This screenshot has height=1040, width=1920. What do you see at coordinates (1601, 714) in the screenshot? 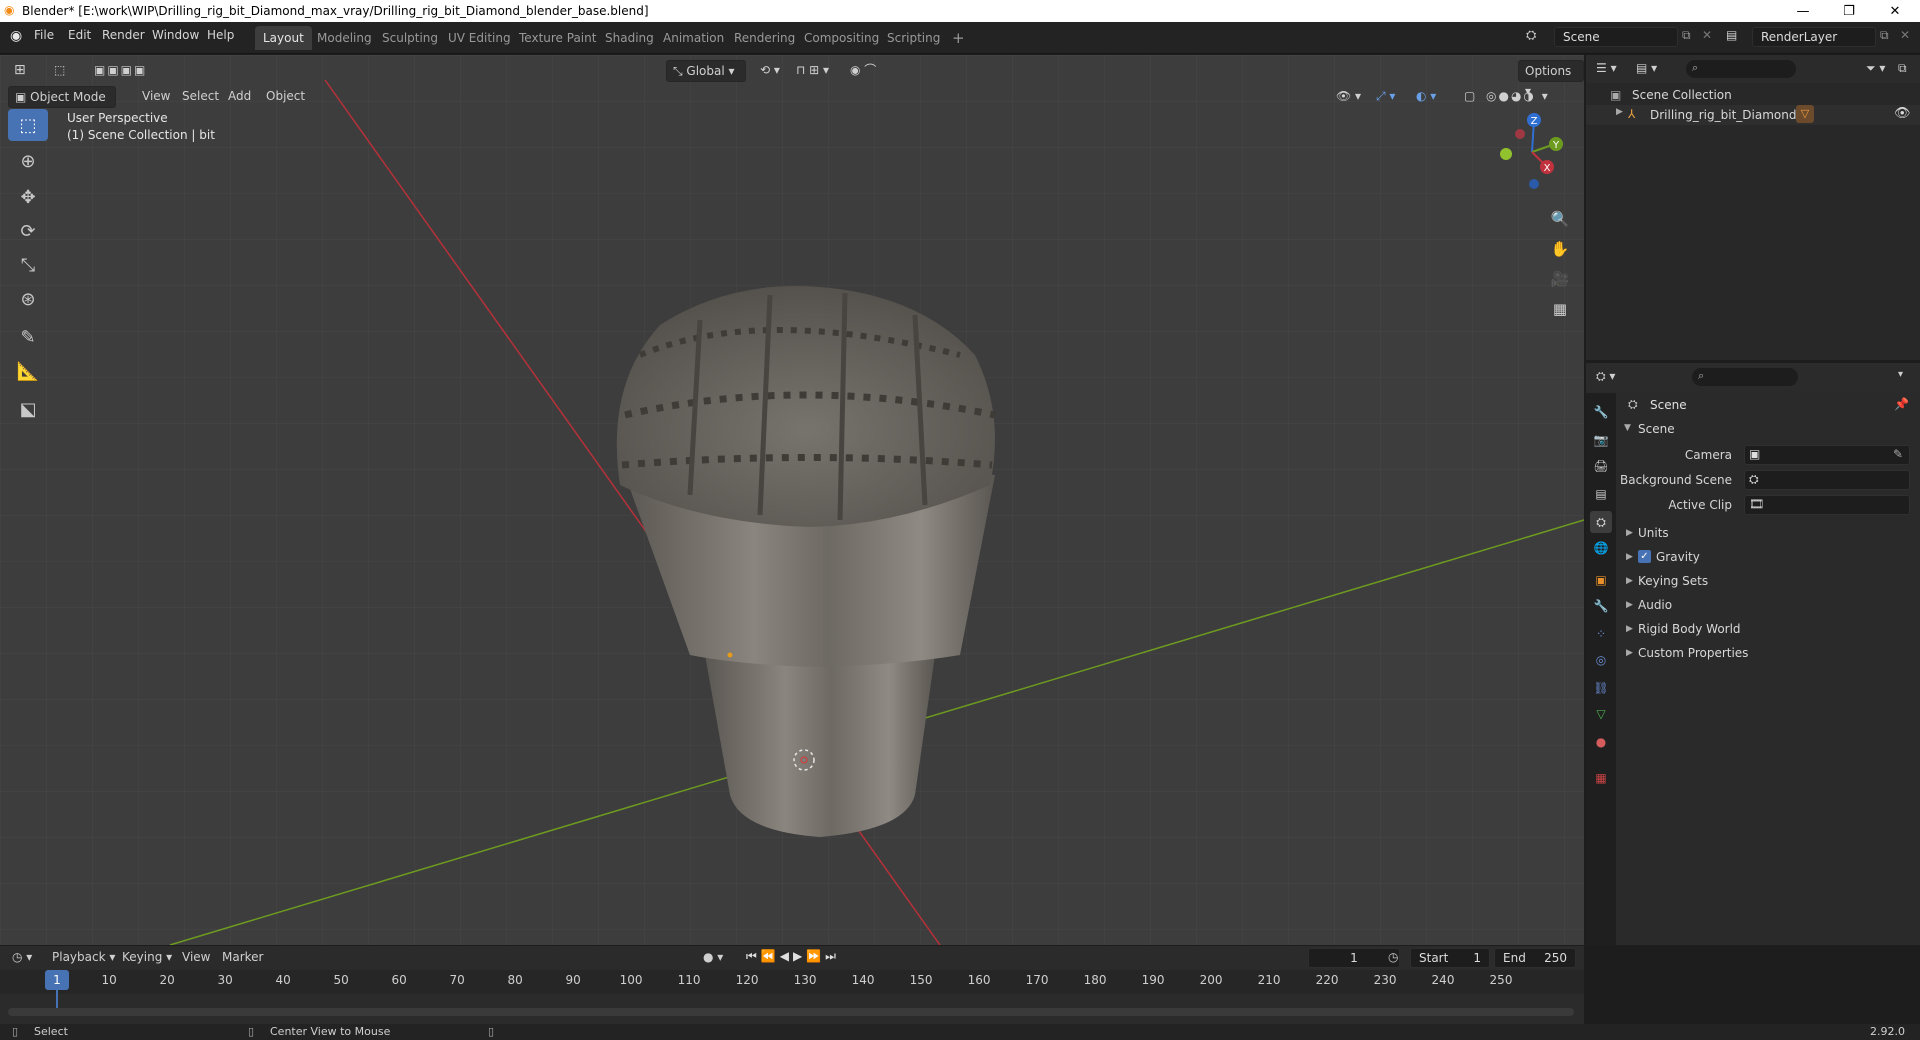
I see `data-tab-icon: ▽` at bounding box center [1601, 714].